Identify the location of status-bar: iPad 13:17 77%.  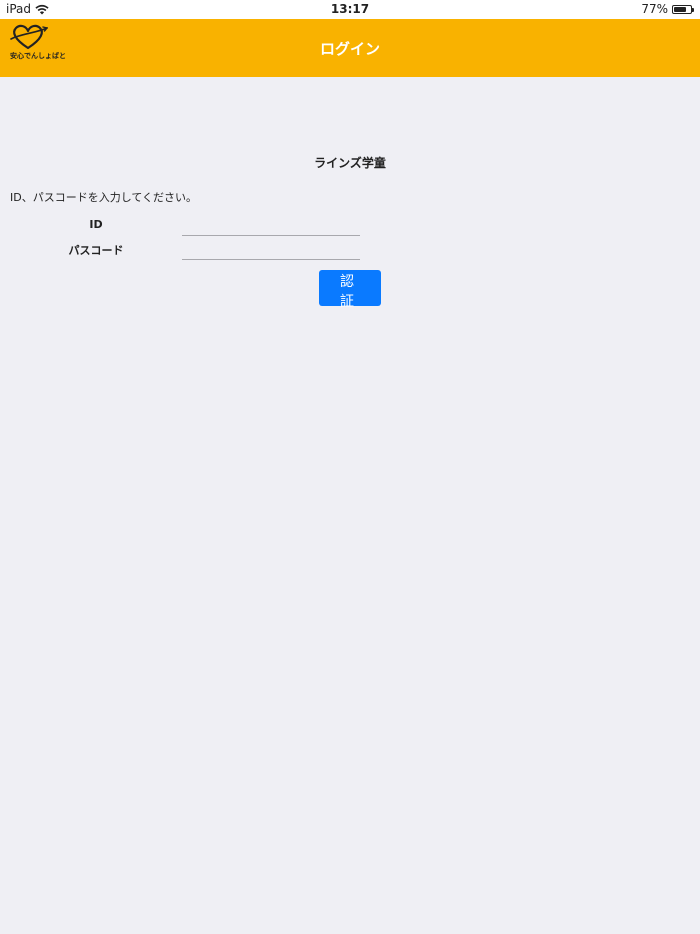
(350, 9).